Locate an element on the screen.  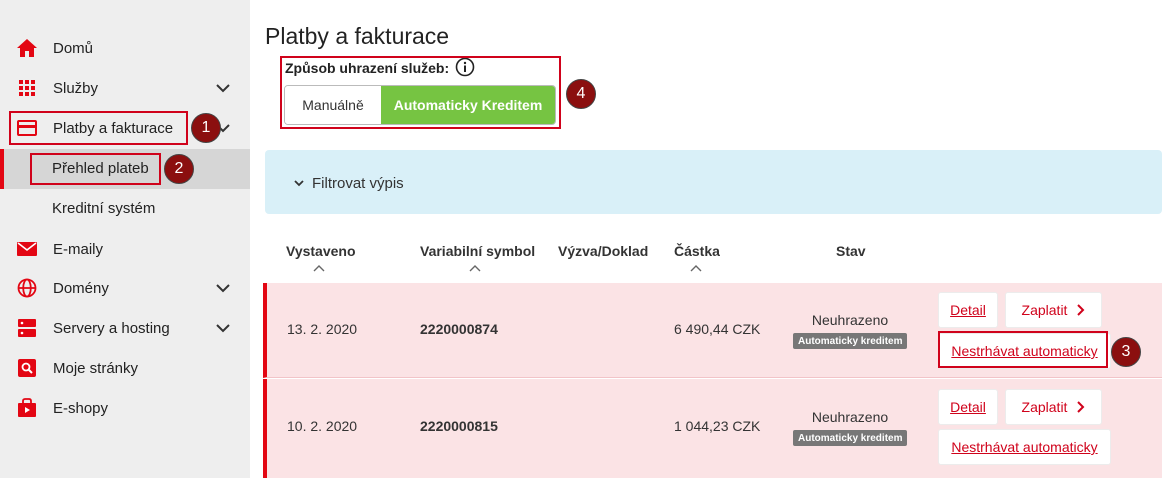
row-amount: 1 044,23 CZK is located at coordinates (717, 426).